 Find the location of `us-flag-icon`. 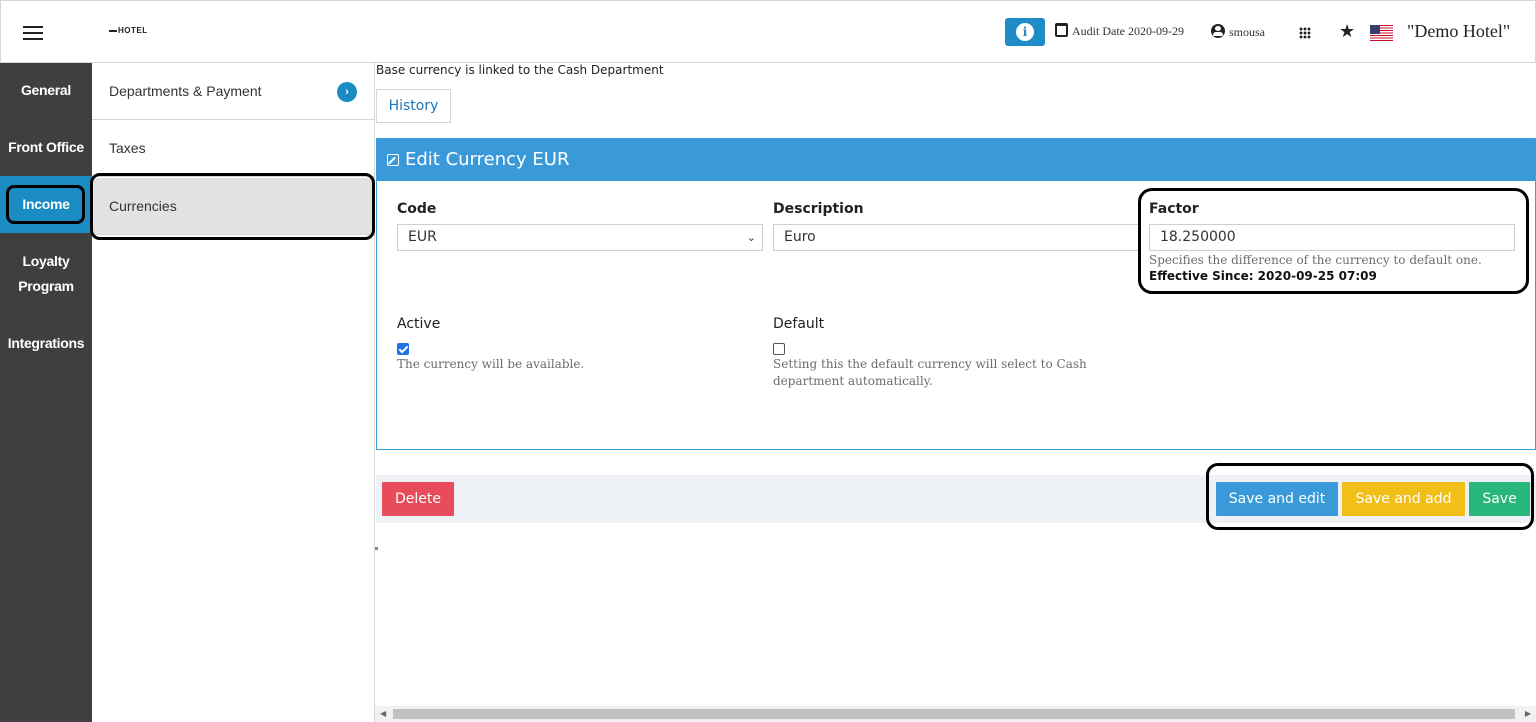

us-flag-icon is located at coordinates (1381, 33).